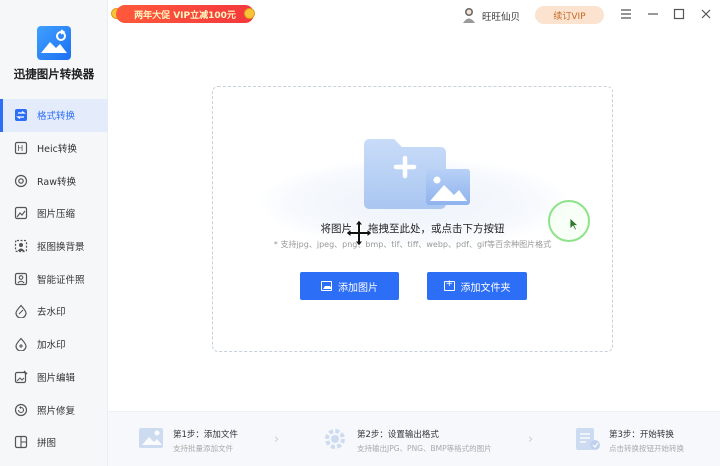  What do you see at coordinates (646, 448) in the screenshot?
I see `step-desc: 点击转换按钮开始转换` at bounding box center [646, 448].